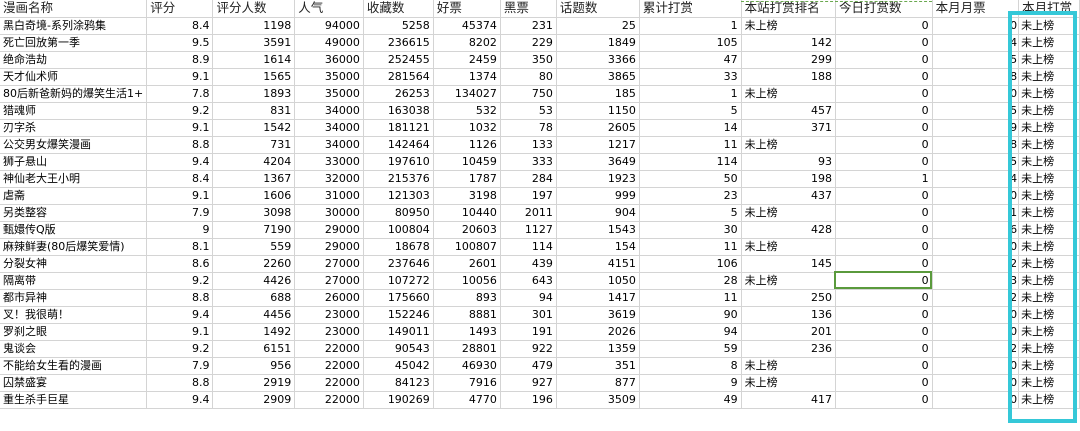  I want to click on table-cell: 29000, so click(329, 247).